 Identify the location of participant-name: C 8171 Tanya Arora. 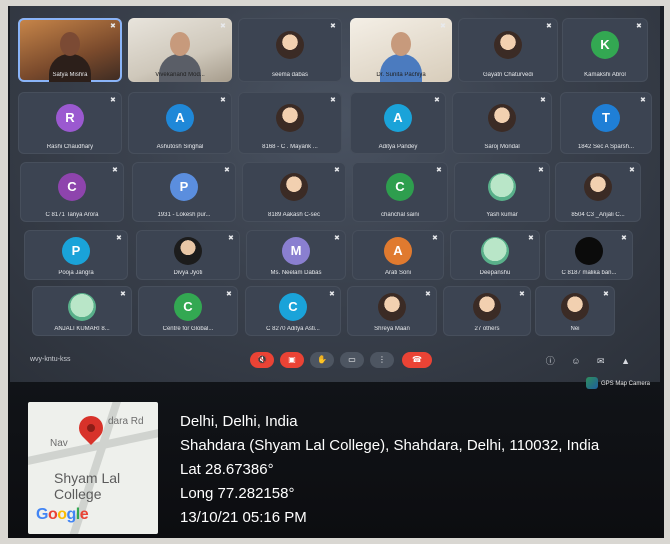
(72, 215).